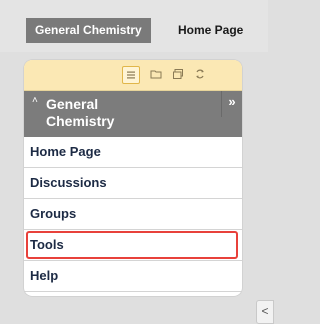 The image size is (320, 324). What do you see at coordinates (35, 100) in the screenshot?
I see `caret-up-icon: ˄` at bounding box center [35, 100].